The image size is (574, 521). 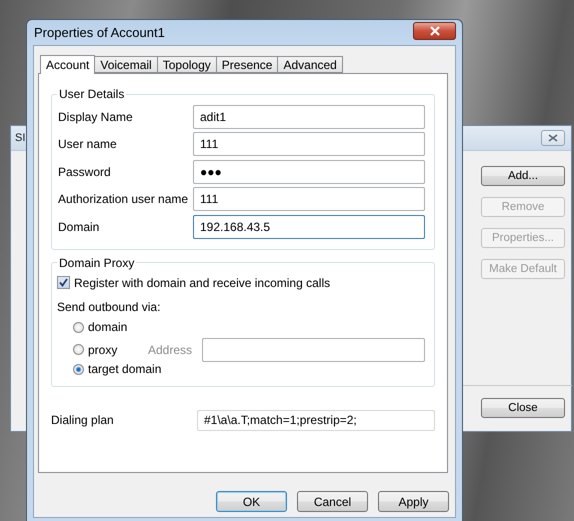 I want to click on tab: Topology, so click(x=186, y=64).